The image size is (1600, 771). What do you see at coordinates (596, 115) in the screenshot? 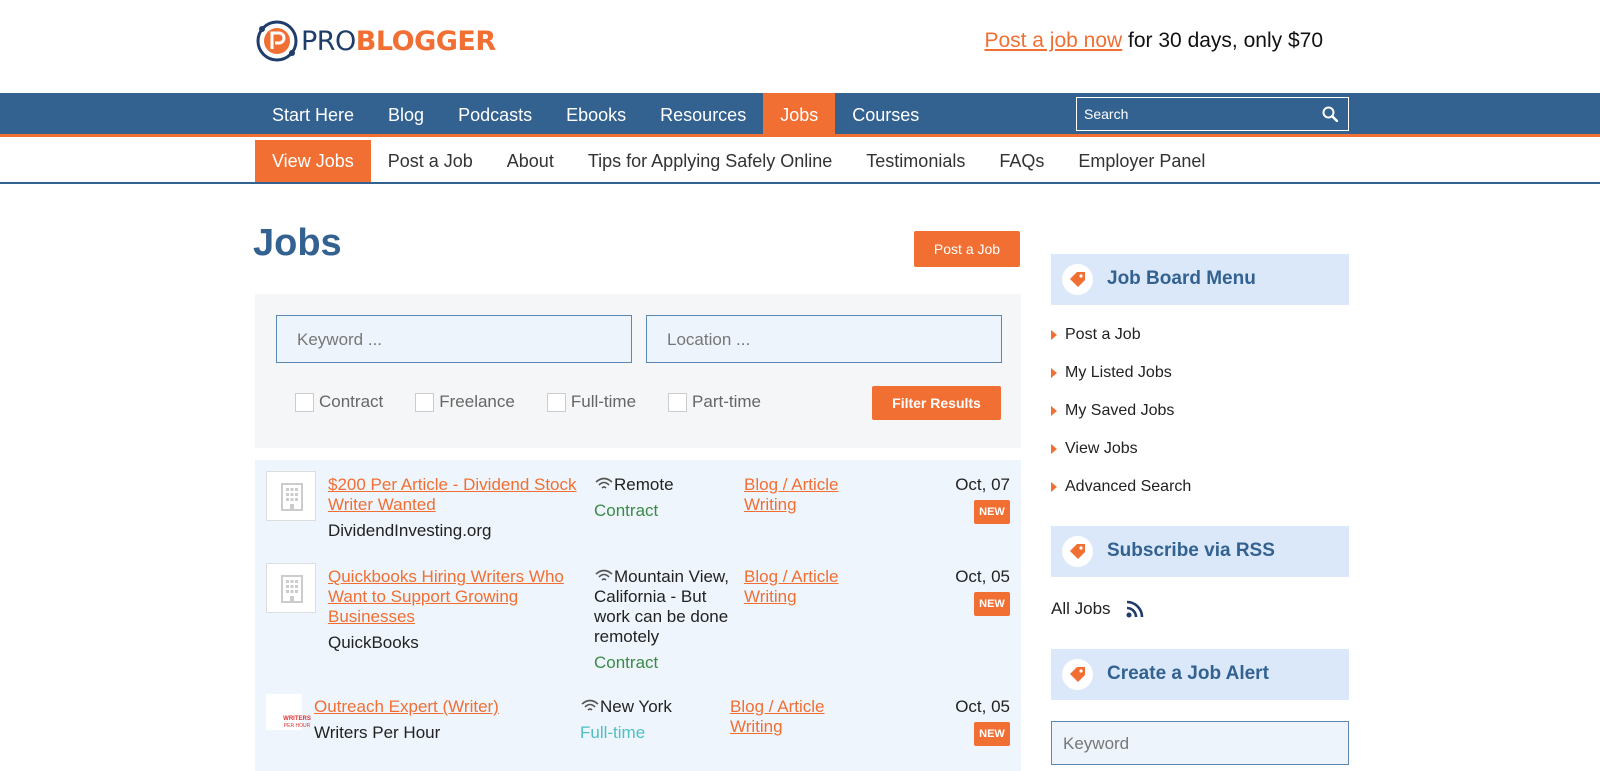
I see `nav-item-ebooks: Ebooks` at bounding box center [596, 115].